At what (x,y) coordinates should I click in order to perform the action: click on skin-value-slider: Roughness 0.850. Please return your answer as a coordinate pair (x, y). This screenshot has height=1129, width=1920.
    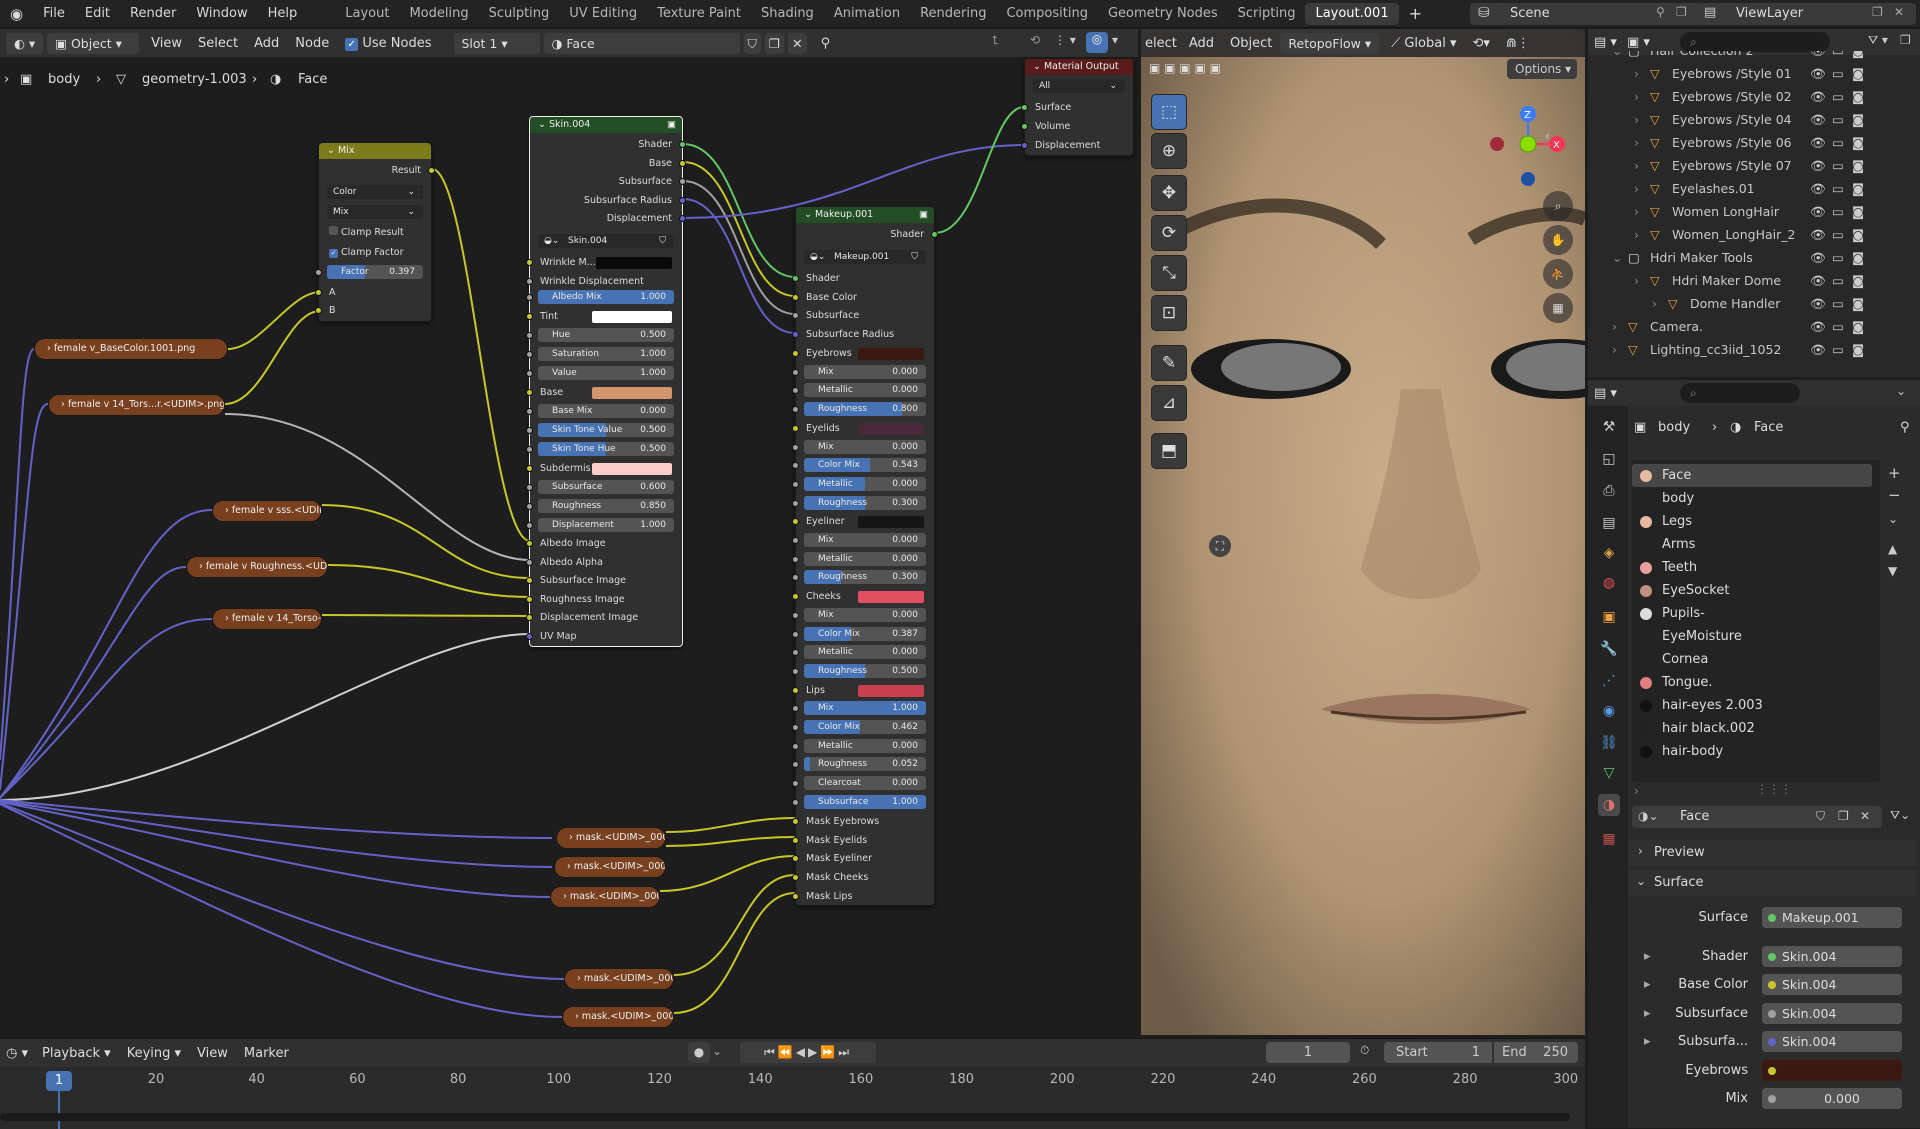
    Looking at the image, I should click on (606, 506).